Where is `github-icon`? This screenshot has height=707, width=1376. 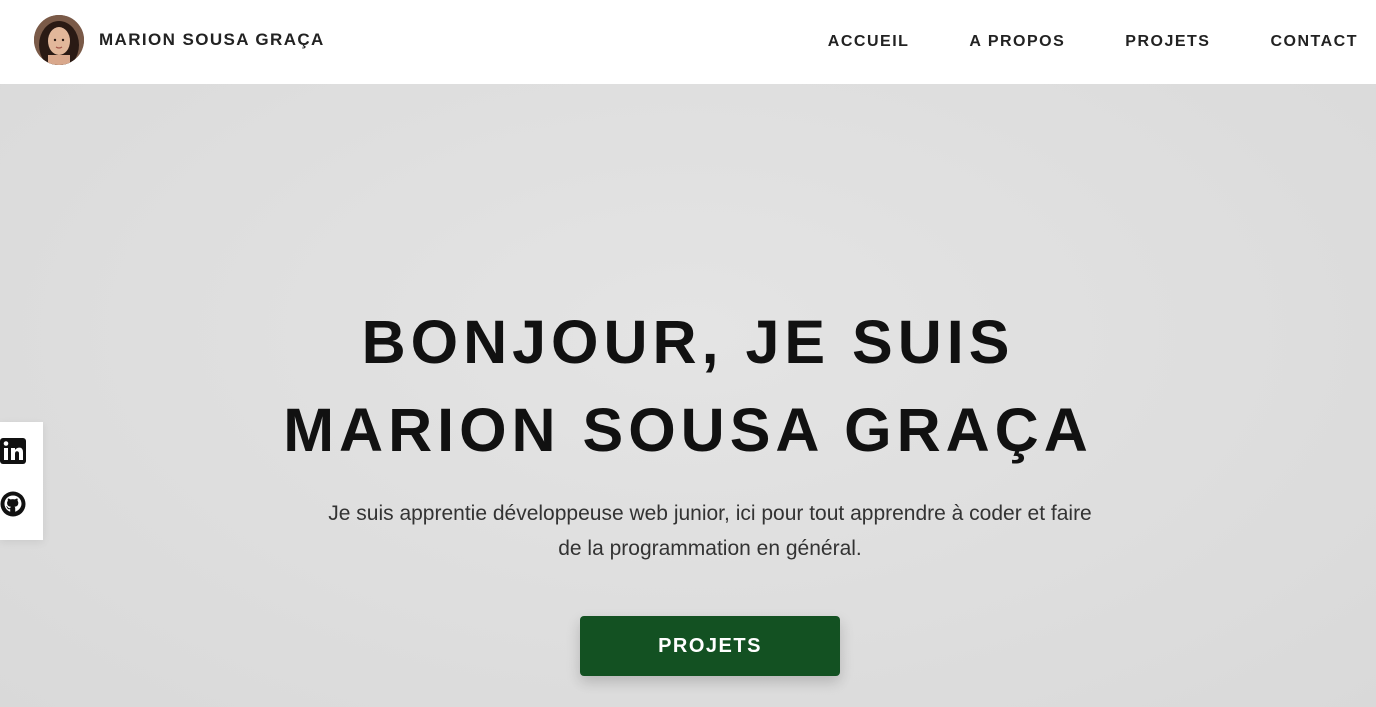
github-icon is located at coordinates (15, 505).